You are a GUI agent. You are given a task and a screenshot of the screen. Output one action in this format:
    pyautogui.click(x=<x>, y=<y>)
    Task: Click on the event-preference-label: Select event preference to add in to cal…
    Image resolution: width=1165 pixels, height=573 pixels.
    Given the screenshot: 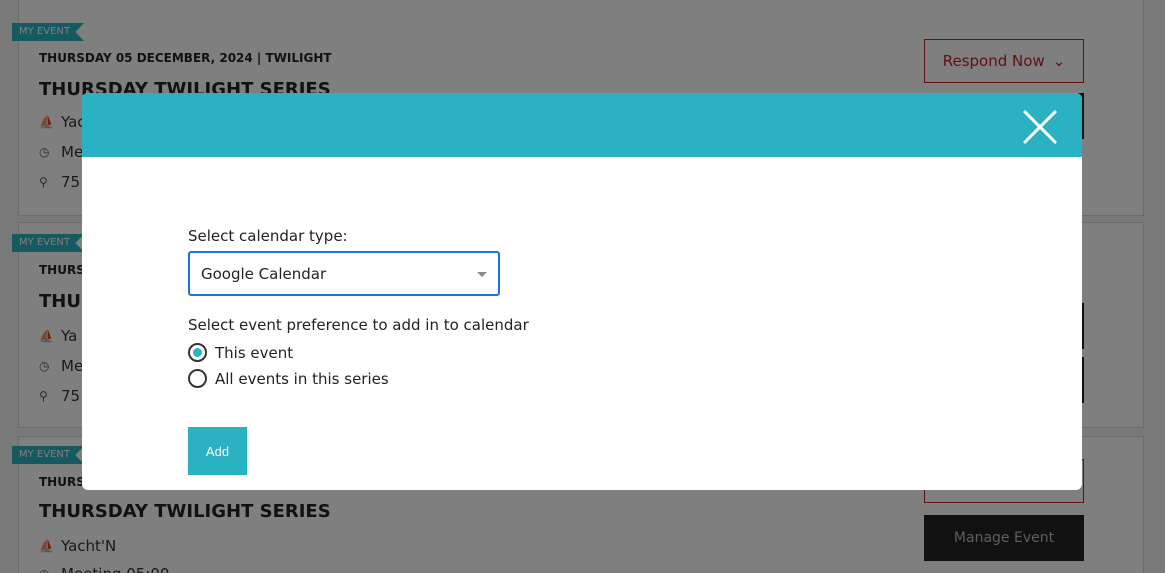 What is the action you would take?
    pyautogui.click(x=358, y=325)
    